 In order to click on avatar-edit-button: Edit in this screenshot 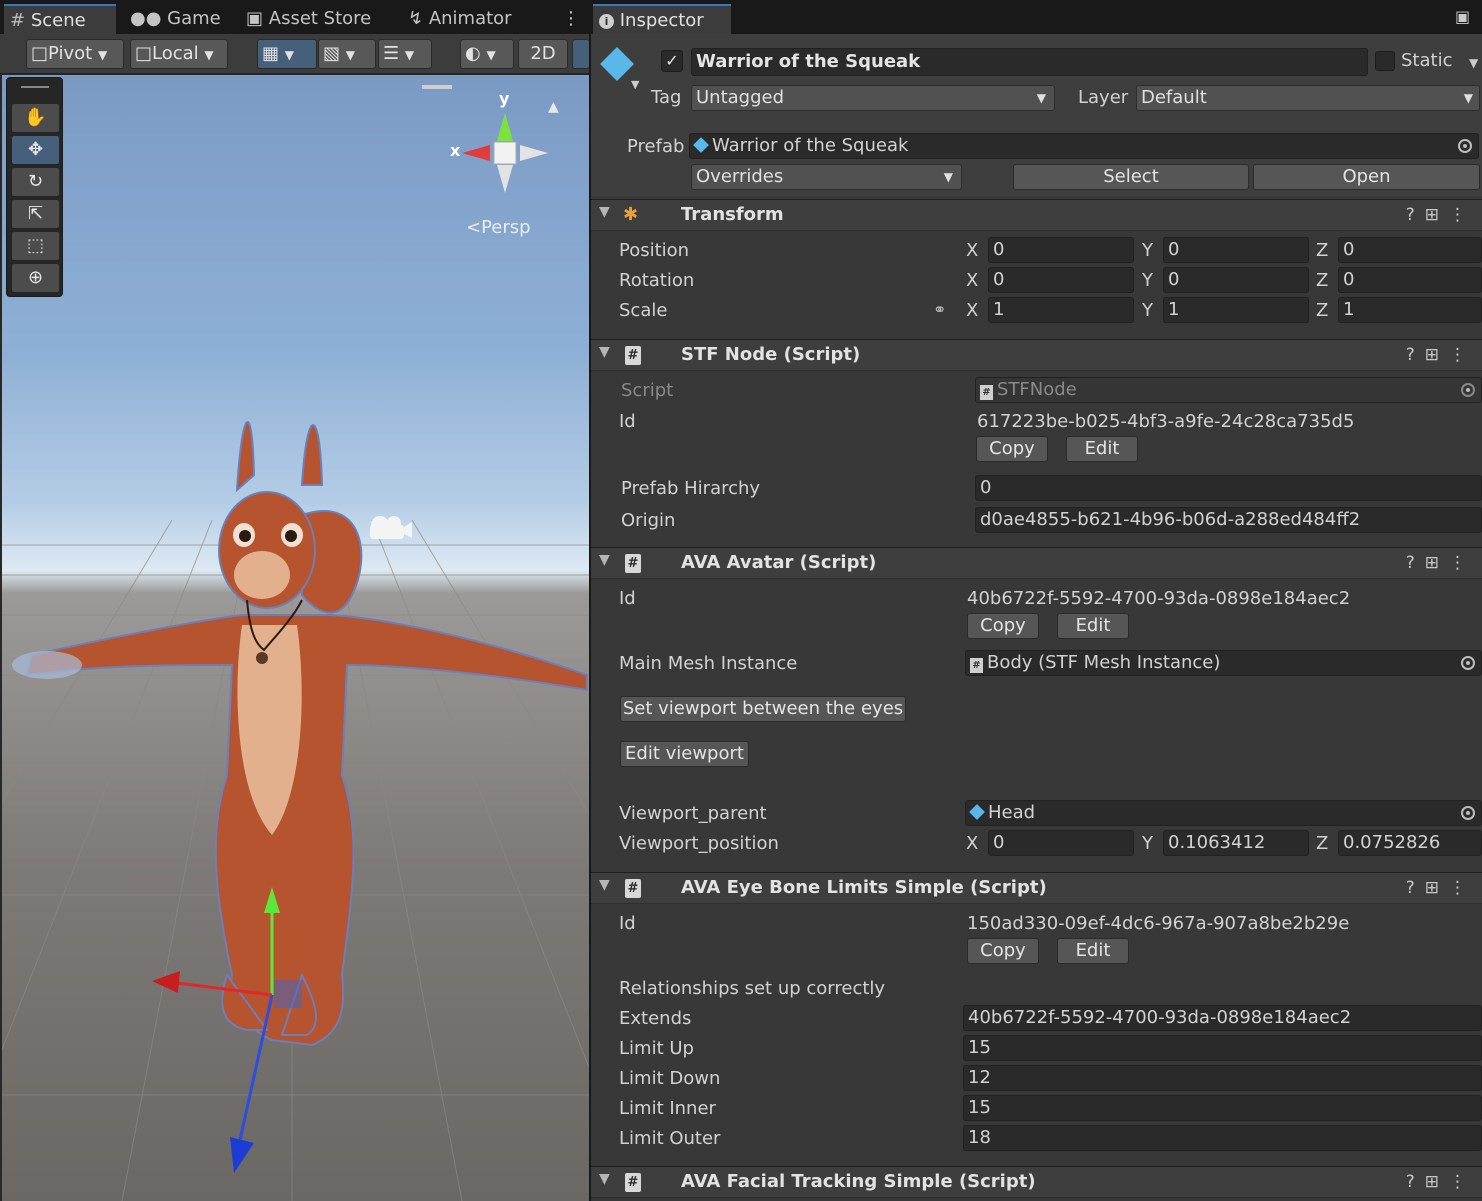, I will do `click(1093, 626)`.